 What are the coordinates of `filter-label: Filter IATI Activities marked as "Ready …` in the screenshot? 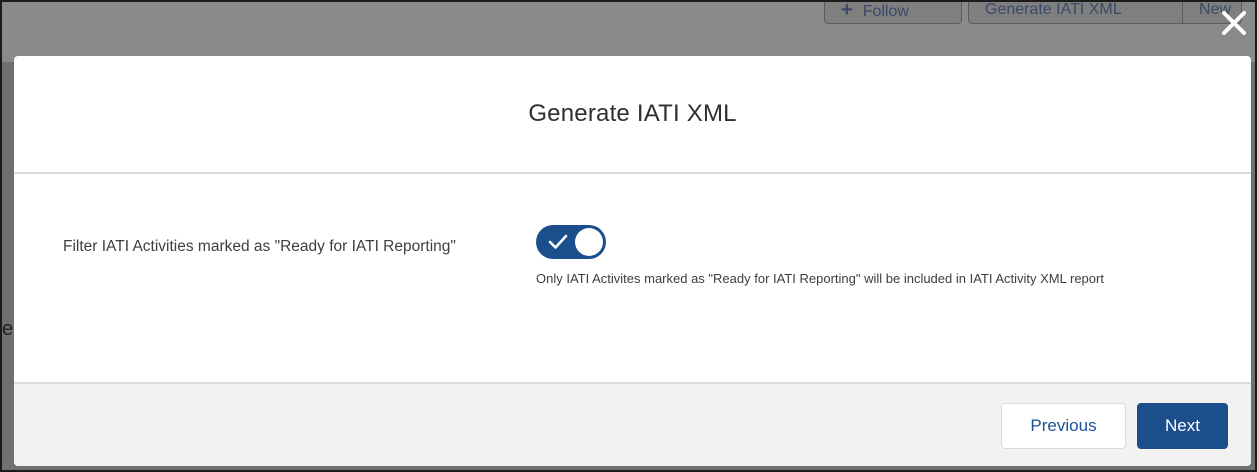 It's located at (259, 246).